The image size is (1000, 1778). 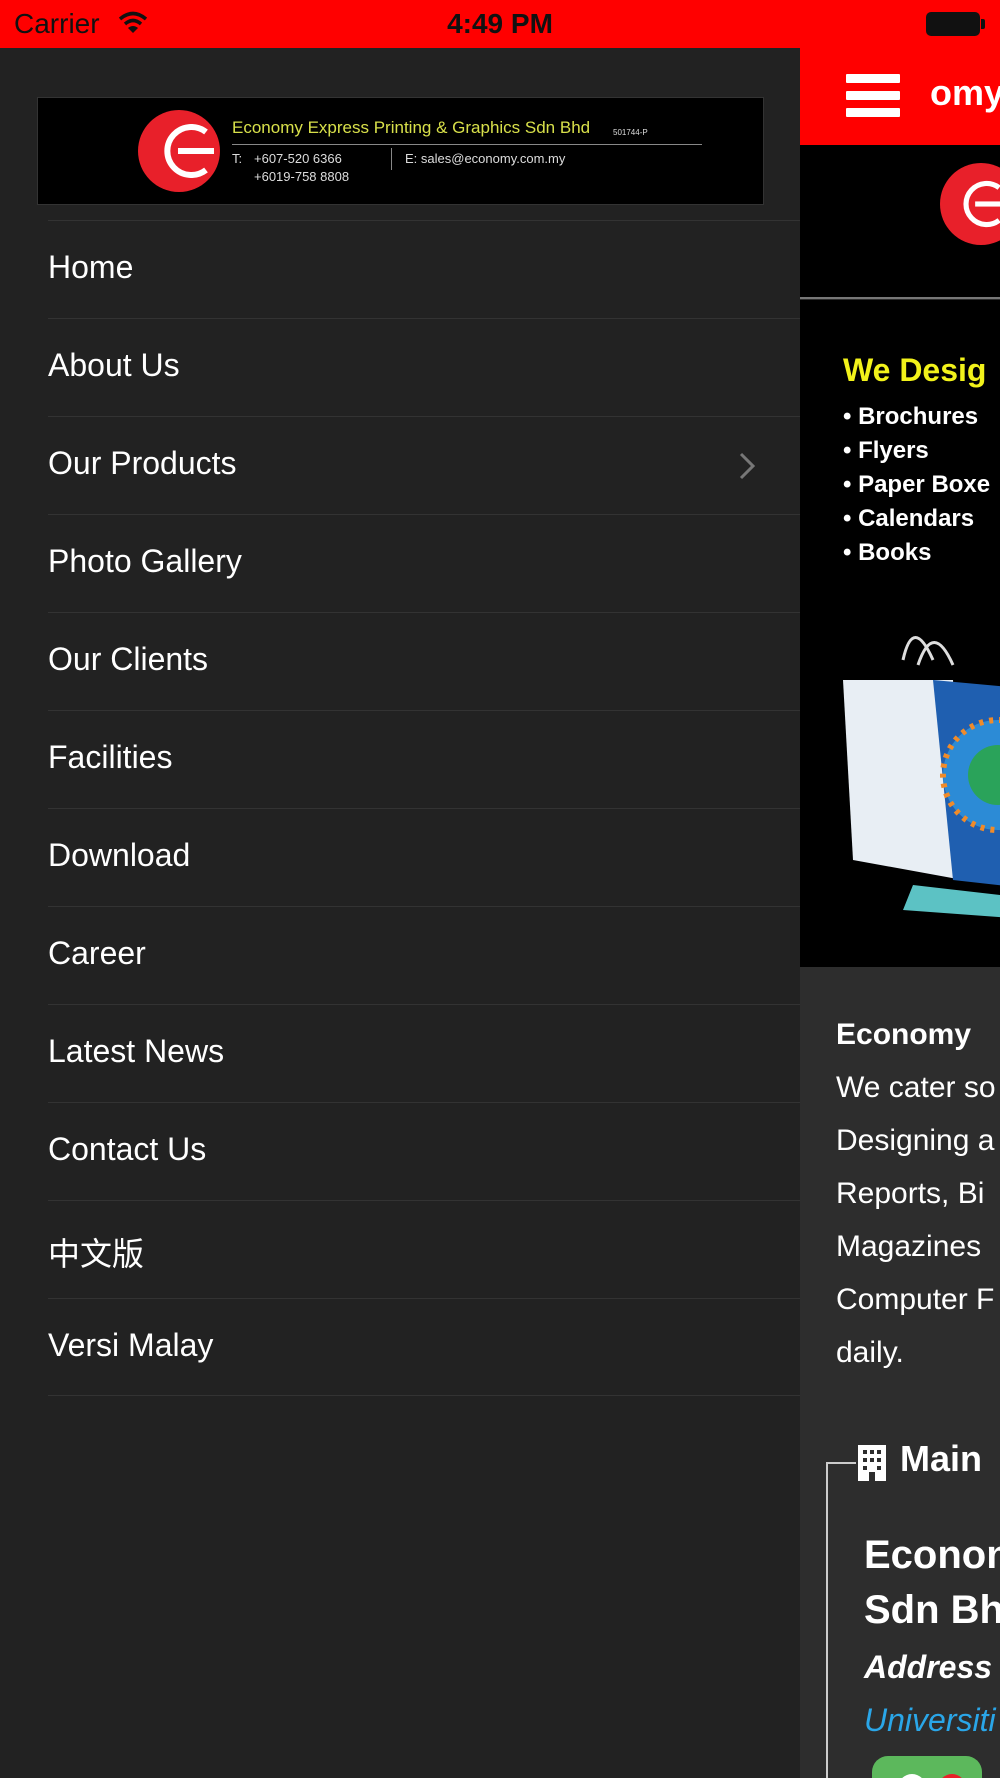 What do you see at coordinates (127, 1149) in the screenshot?
I see `menu-item-label: Contact Us` at bounding box center [127, 1149].